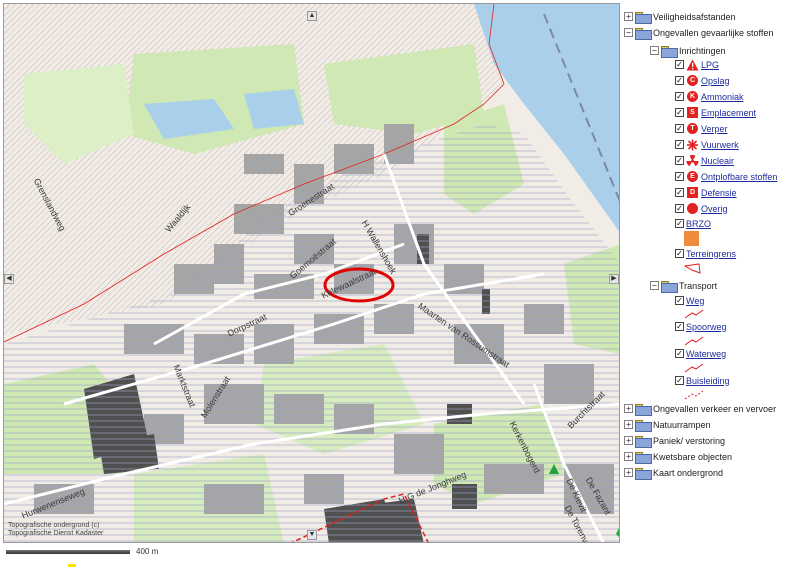 This screenshot has height=569, width=793. Describe the element at coordinates (688, 51) in the screenshot. I see `layer-group-inrichtingen: − Inrichtingen` at that location.